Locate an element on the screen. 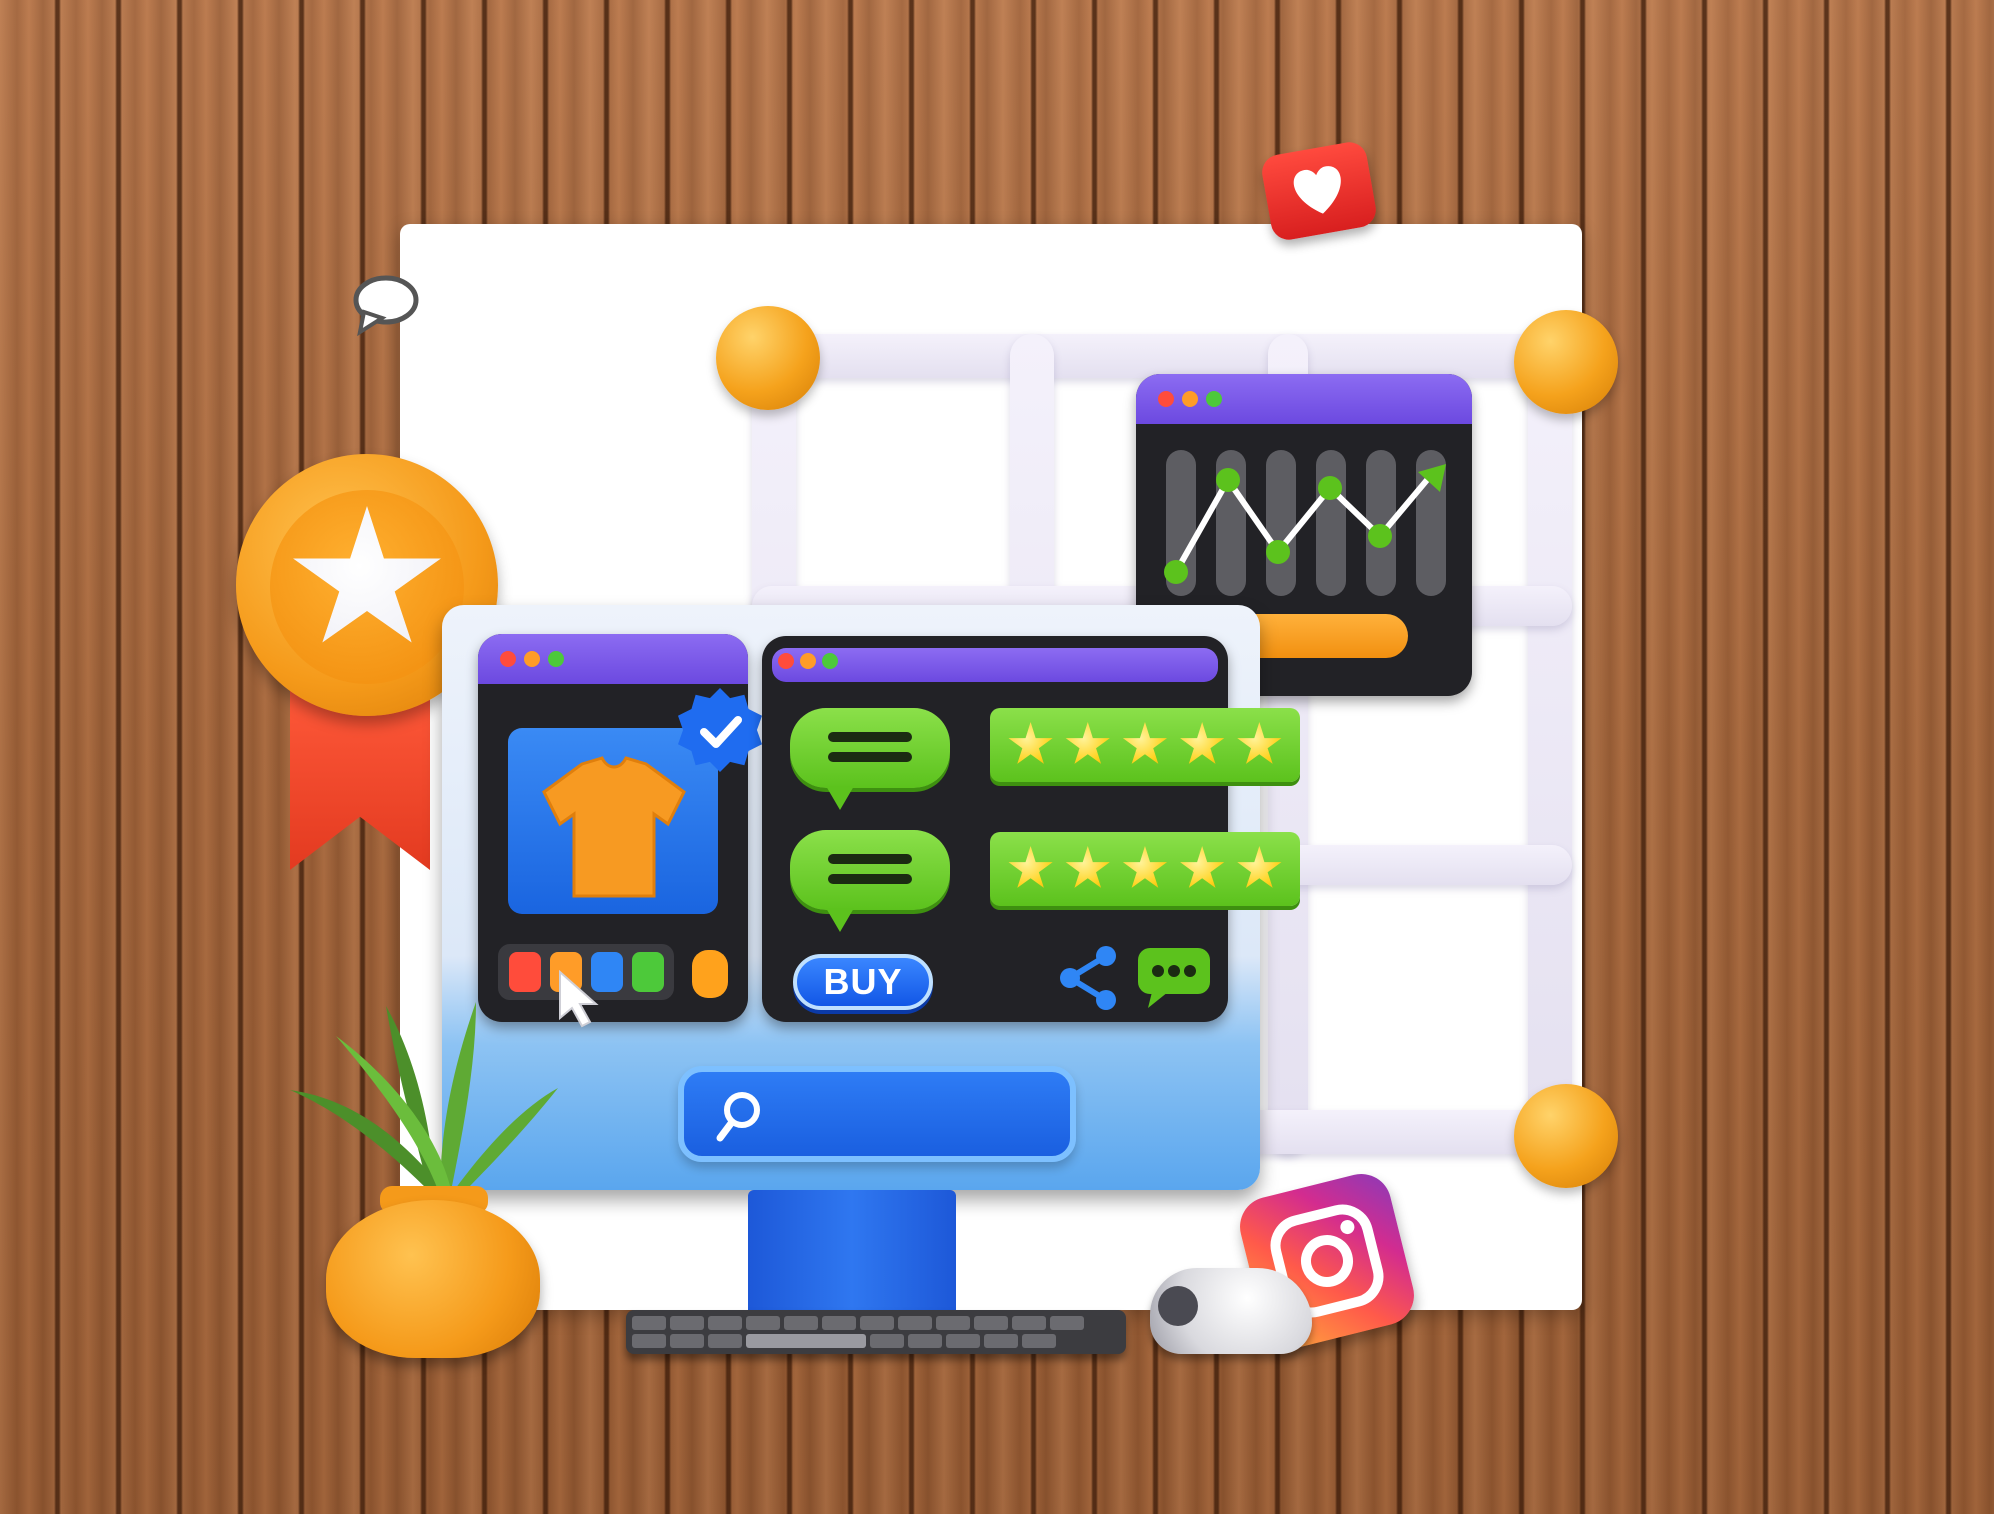  heart-like-icon is located at coordinates (1319, 191).